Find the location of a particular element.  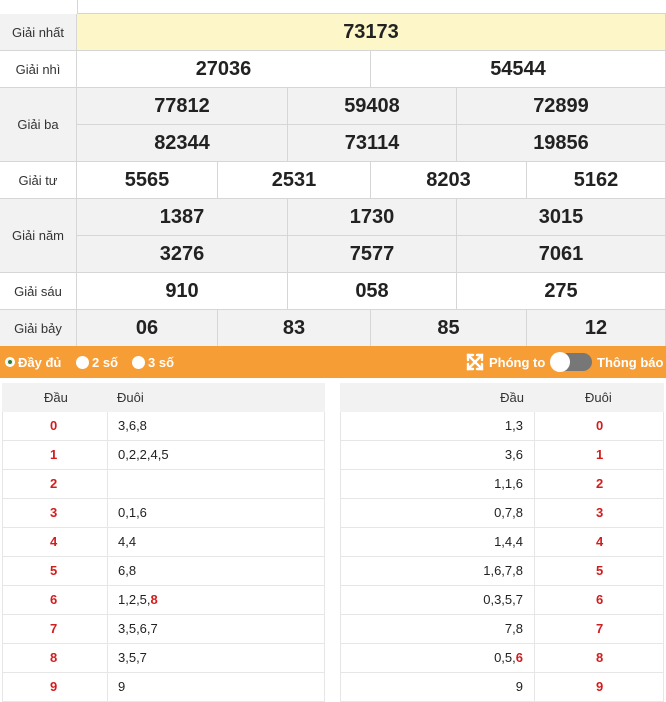

table-row: 3,6 1 is located at coordinates (502, 455).